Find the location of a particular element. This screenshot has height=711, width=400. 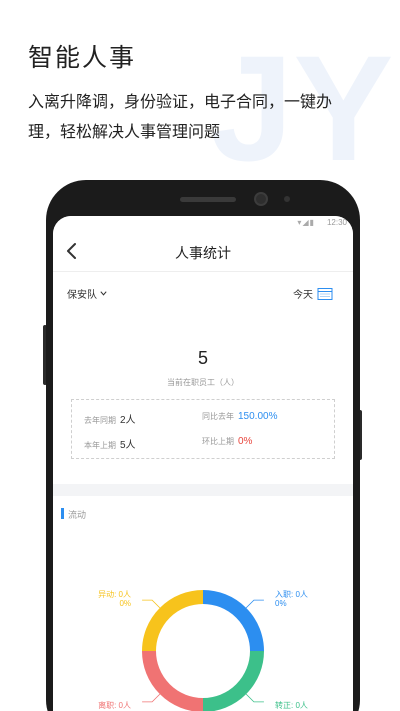

promote-label: 转正: 0人 is located at coordinates (291, 705).